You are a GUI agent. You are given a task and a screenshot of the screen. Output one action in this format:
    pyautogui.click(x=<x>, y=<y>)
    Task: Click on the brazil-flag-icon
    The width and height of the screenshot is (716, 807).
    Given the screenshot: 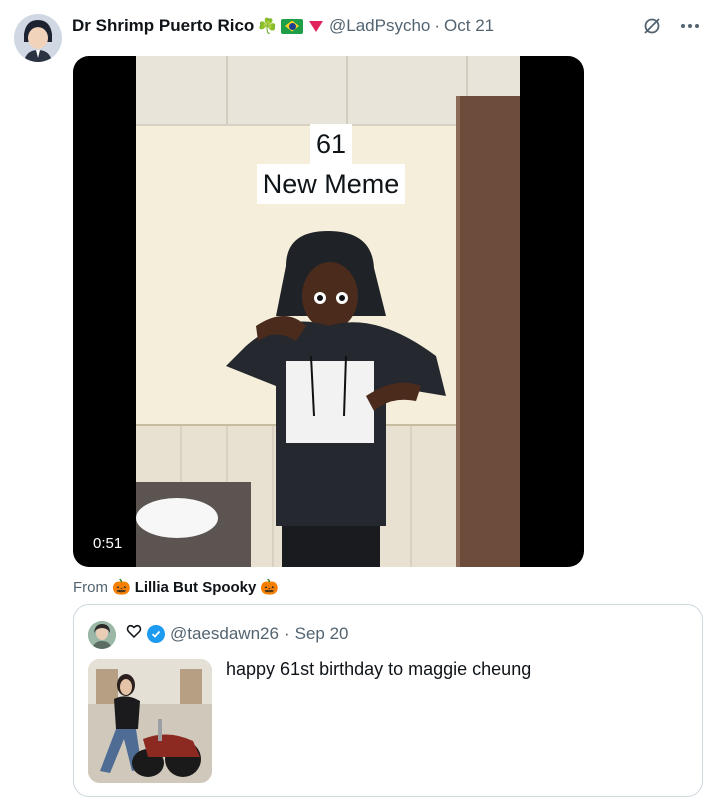 What is the action you would take?
    pyautogui.click(x=292, y=26)
    